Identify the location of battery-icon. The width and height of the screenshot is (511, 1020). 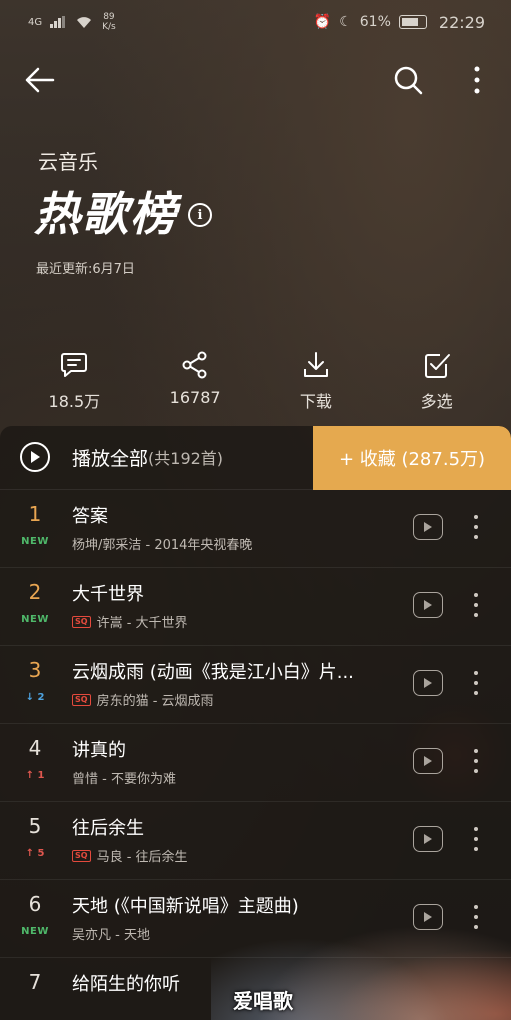
(412, 22).